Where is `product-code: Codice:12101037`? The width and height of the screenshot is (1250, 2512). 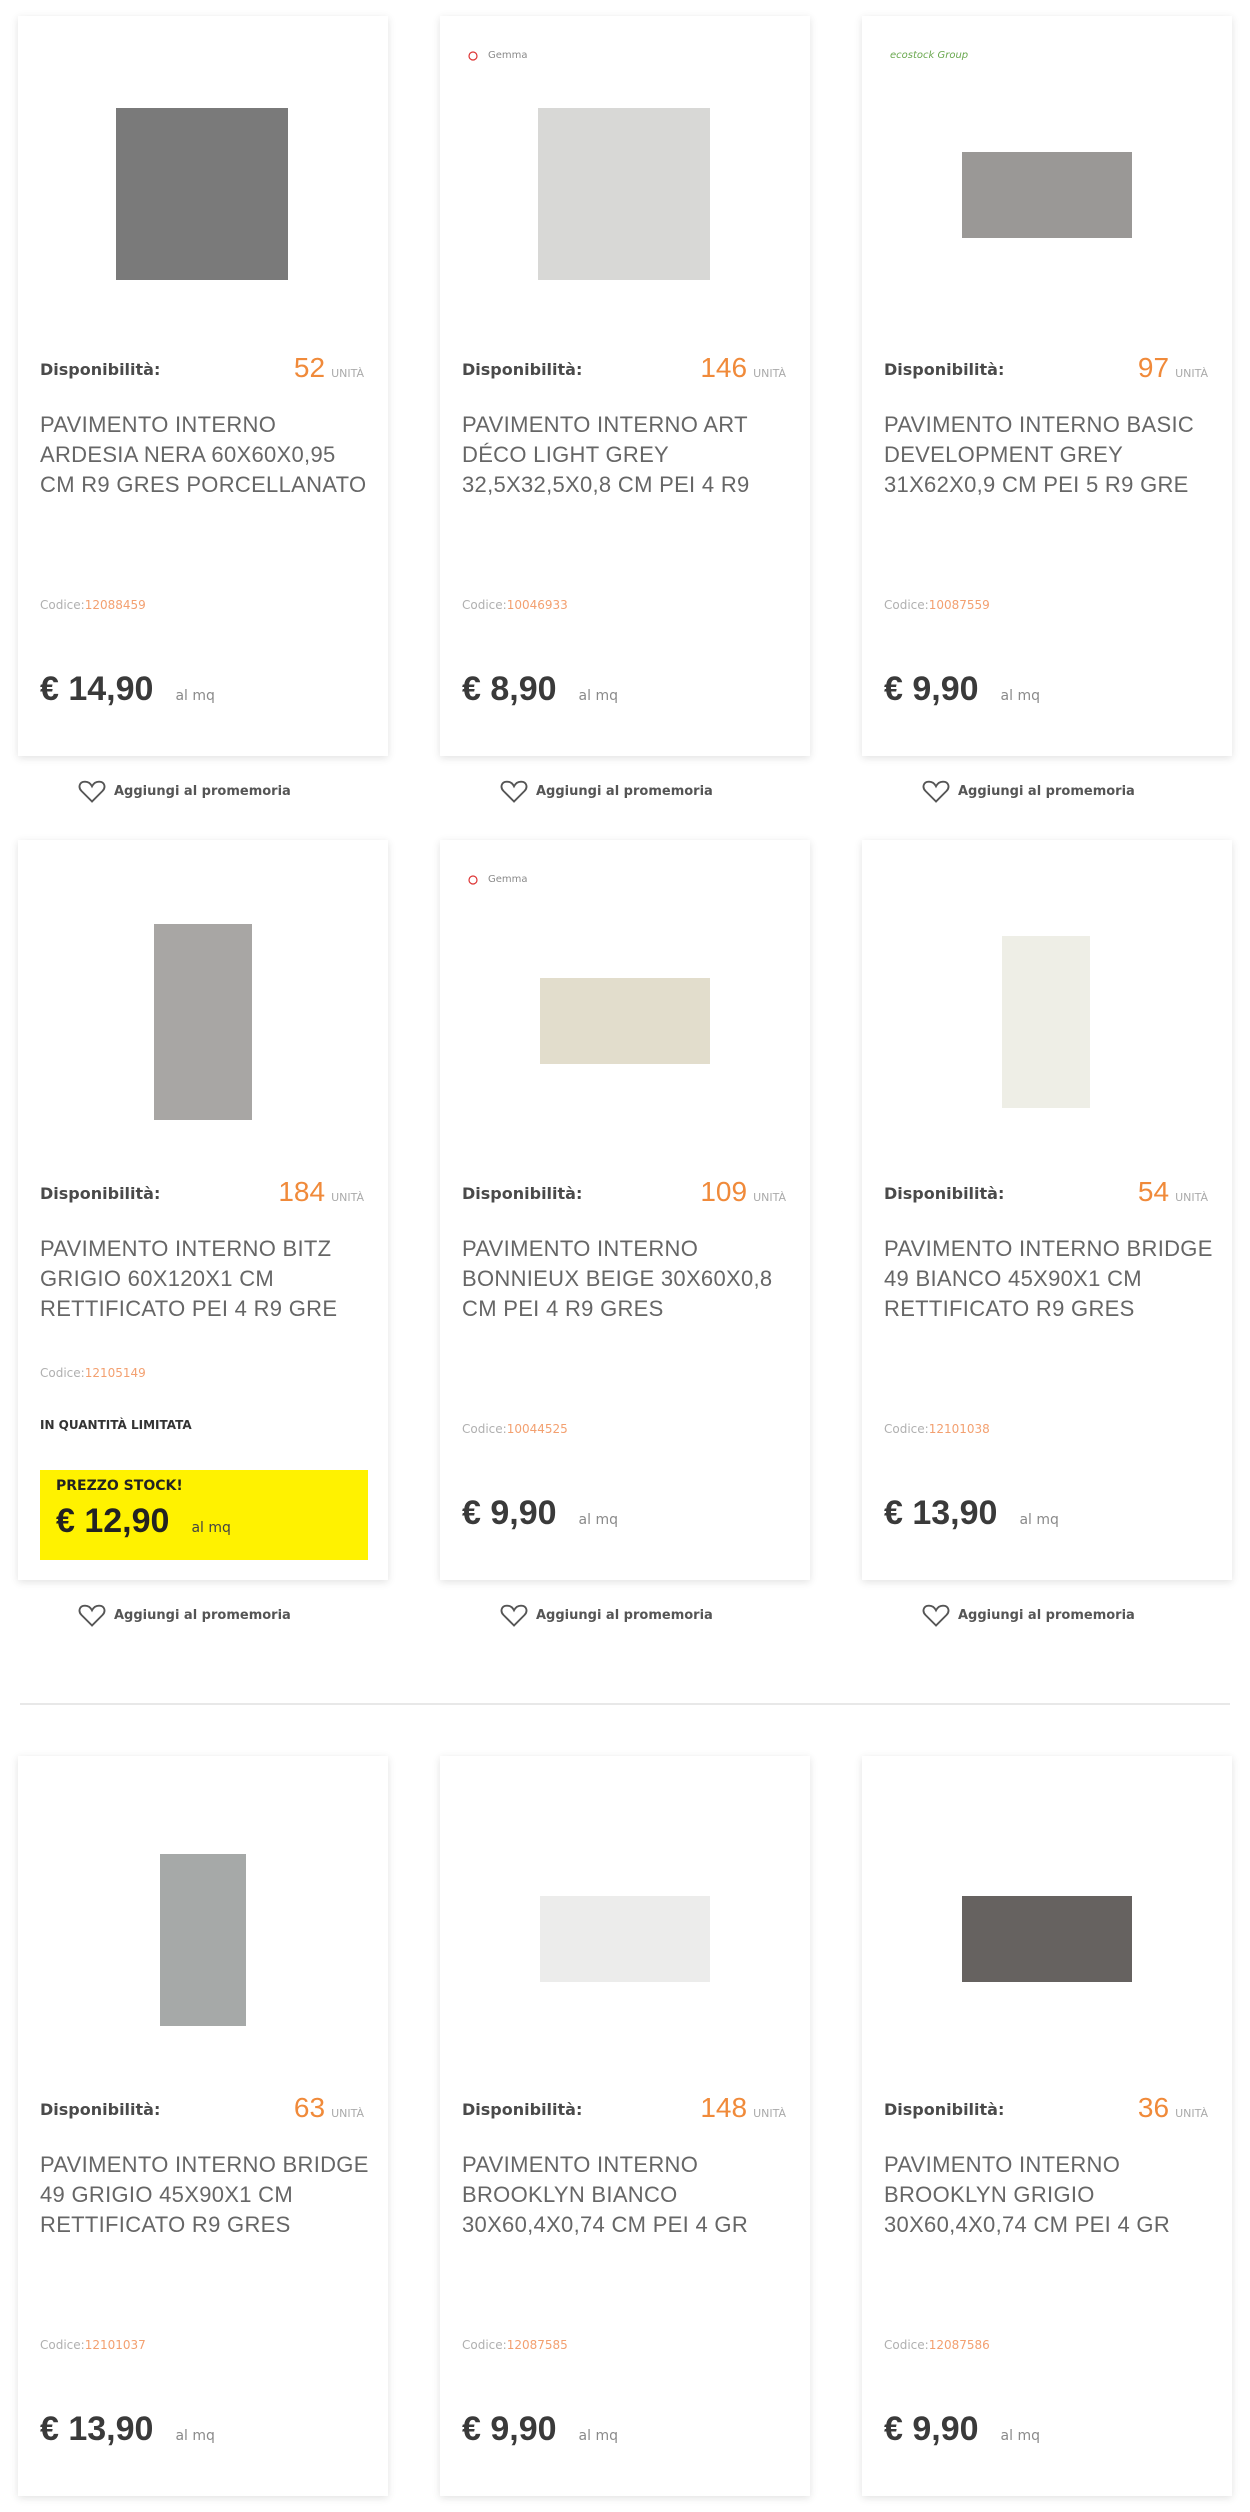 product-code: Codice:12101037 is located at coordinates (93, 2345).